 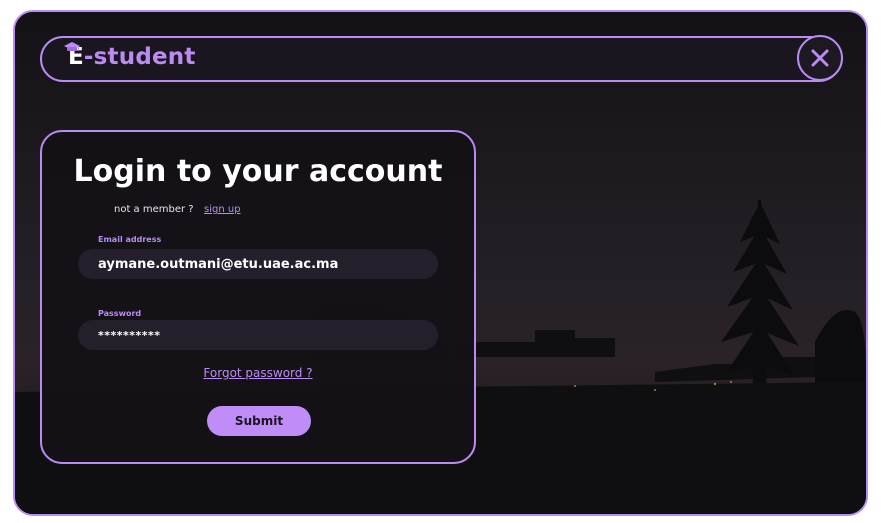 What do you see at coordinates (441, 58) in the screenshot?
I see `top-bar: E-student` at bounding box center [441, 58].